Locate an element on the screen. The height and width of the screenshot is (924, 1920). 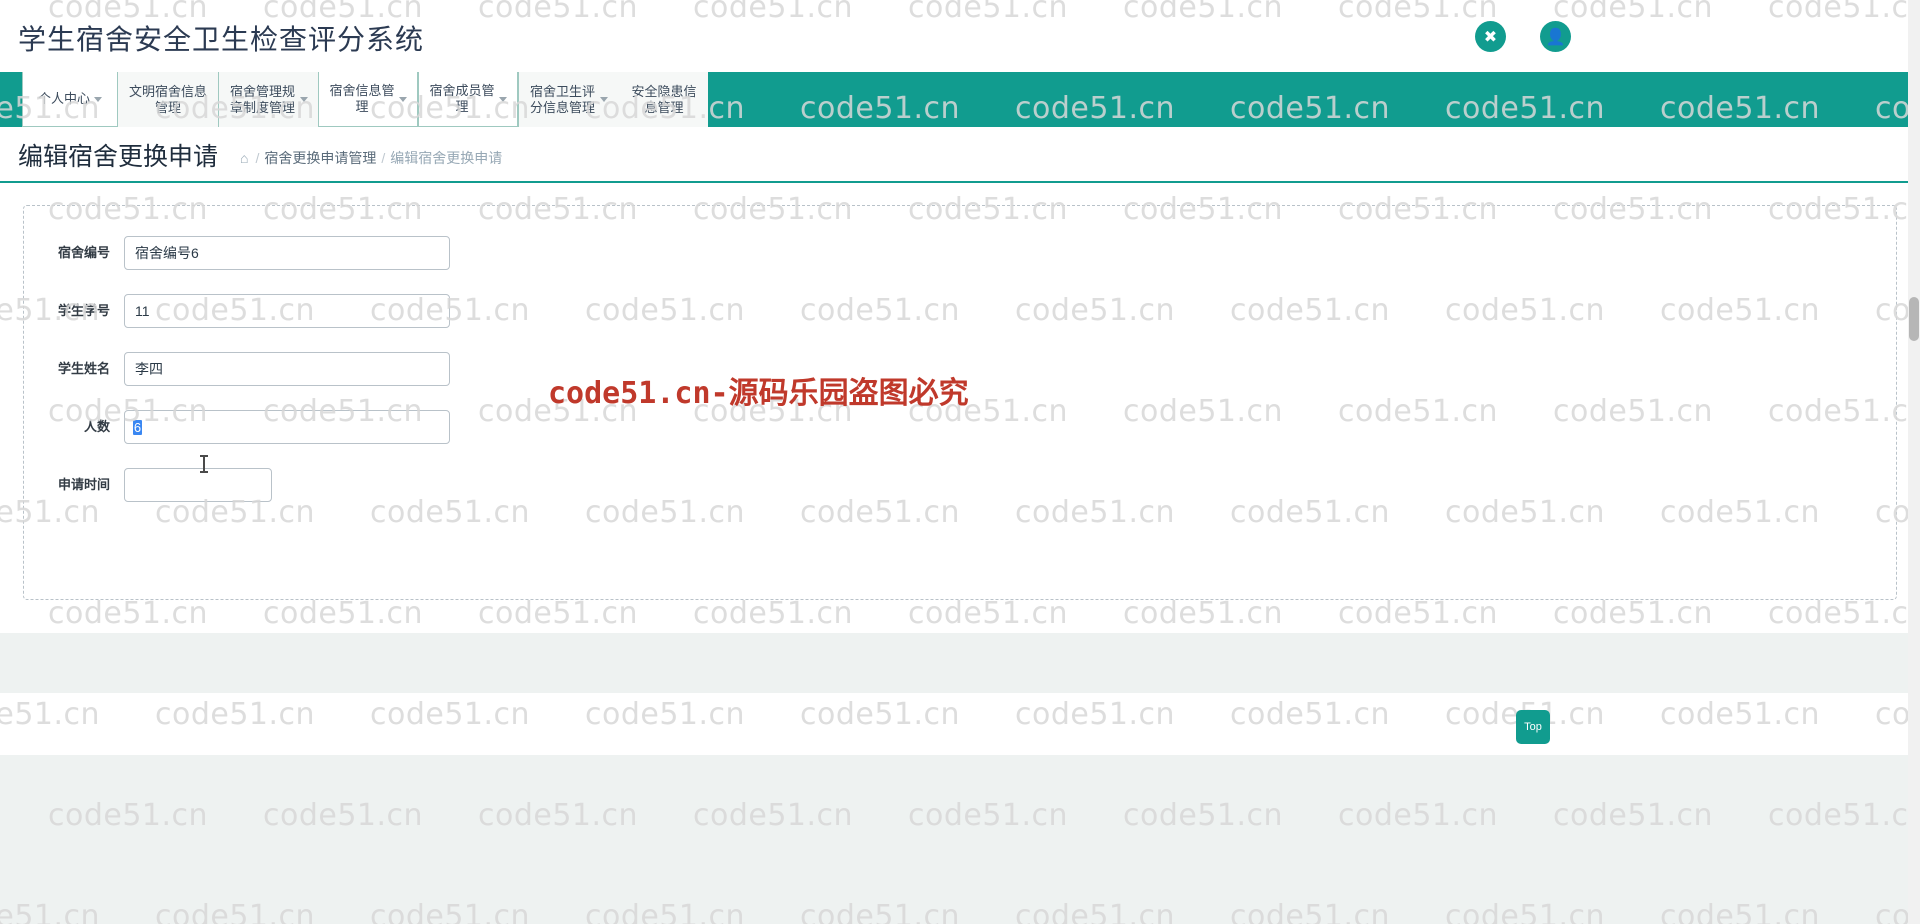
nav-item-safety-hazard-info: 安全隐患信息管理 is located at coordinates (664, 99).